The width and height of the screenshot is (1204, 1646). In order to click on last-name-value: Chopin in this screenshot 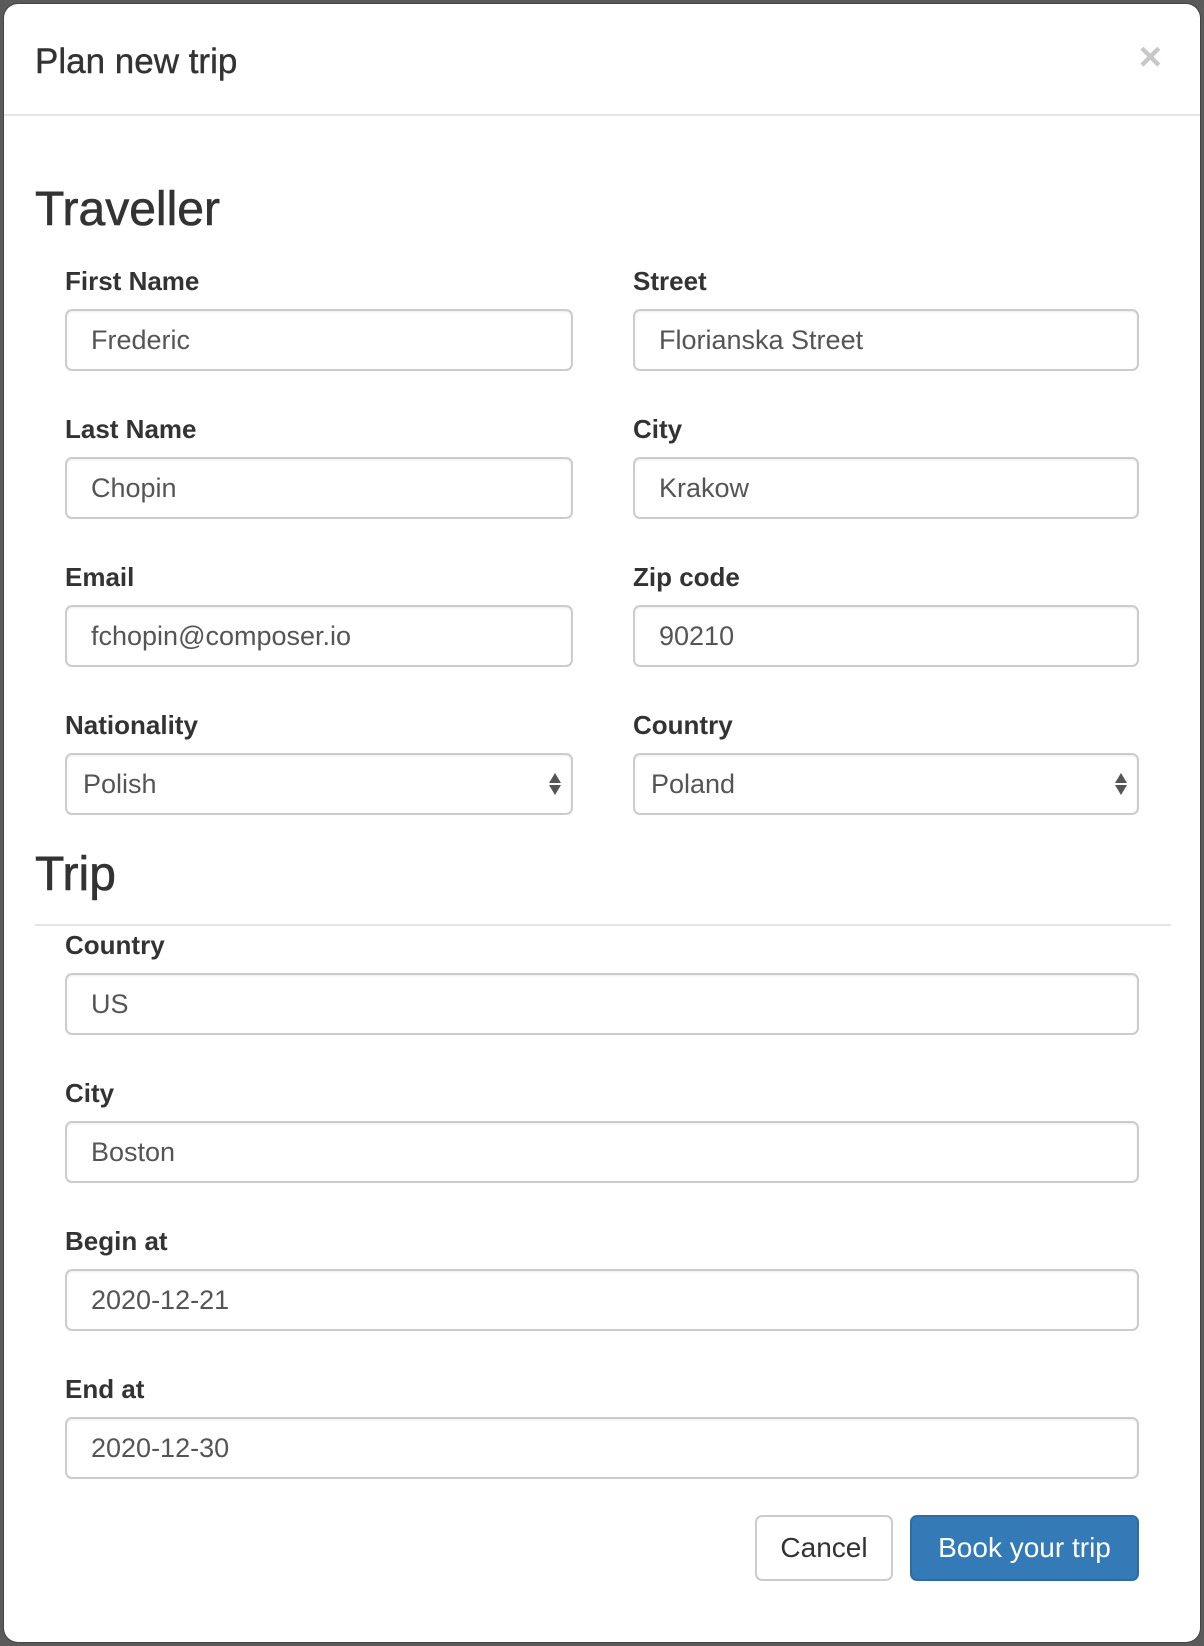, I will do `click(134, 487)`.